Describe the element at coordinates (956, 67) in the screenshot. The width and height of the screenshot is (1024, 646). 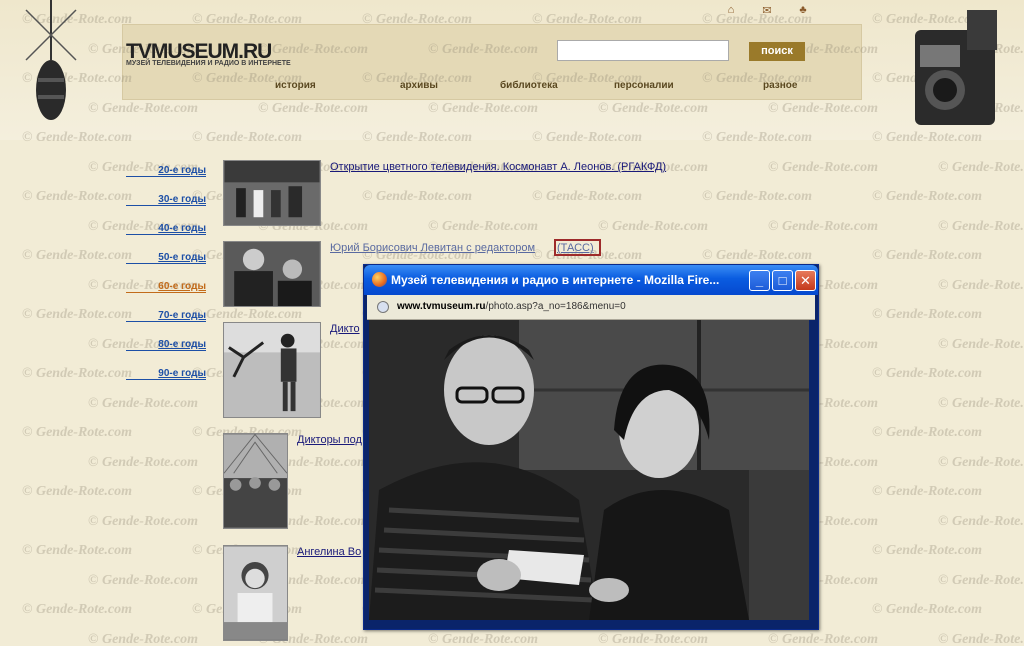
I see `camera-image` at that location.